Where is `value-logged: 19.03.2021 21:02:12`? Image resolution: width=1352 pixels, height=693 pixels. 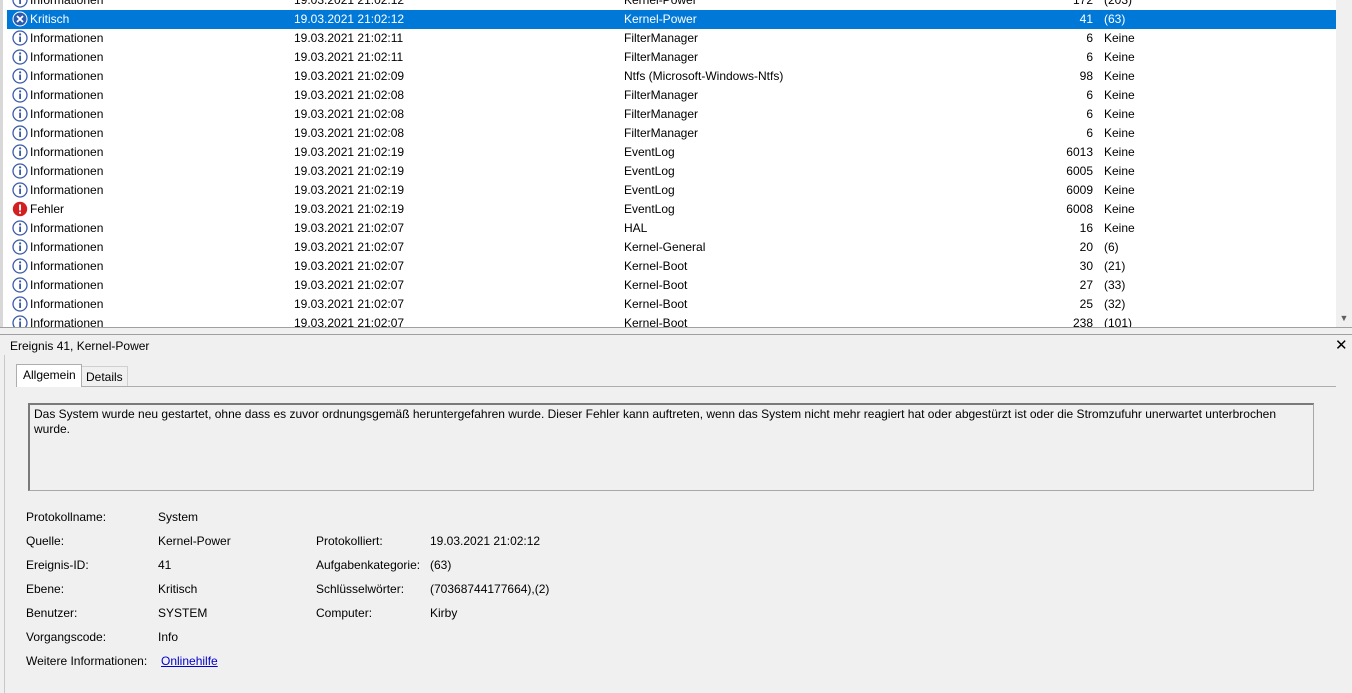
value-logged: 19.03.2021 21:02:12 is located at coordinates (485, 541).